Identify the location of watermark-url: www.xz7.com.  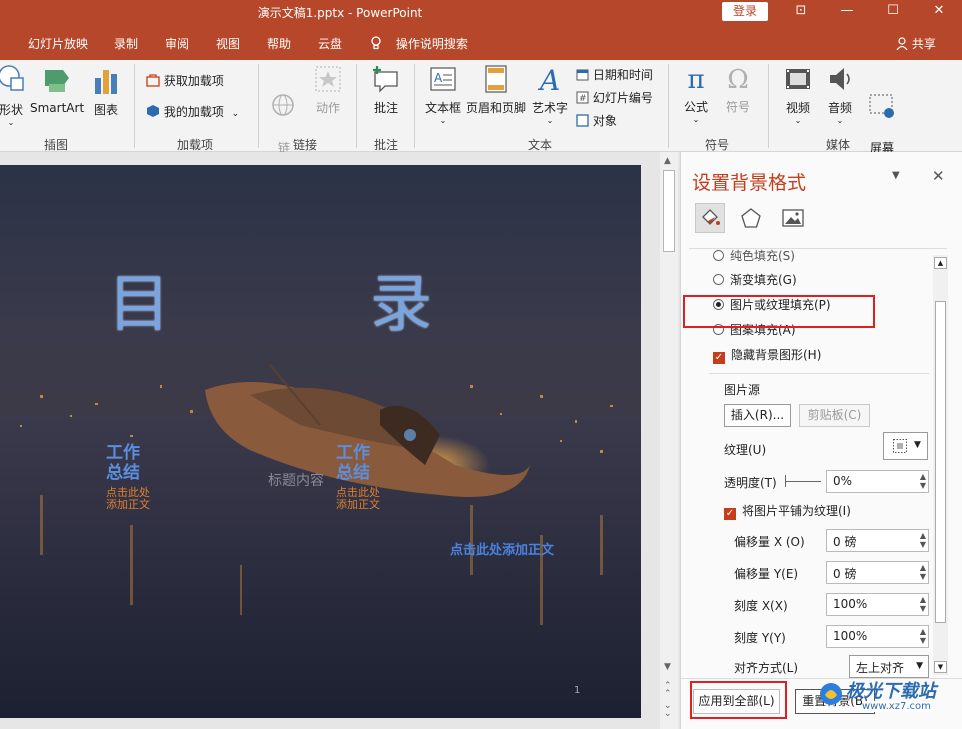
(896, 706).